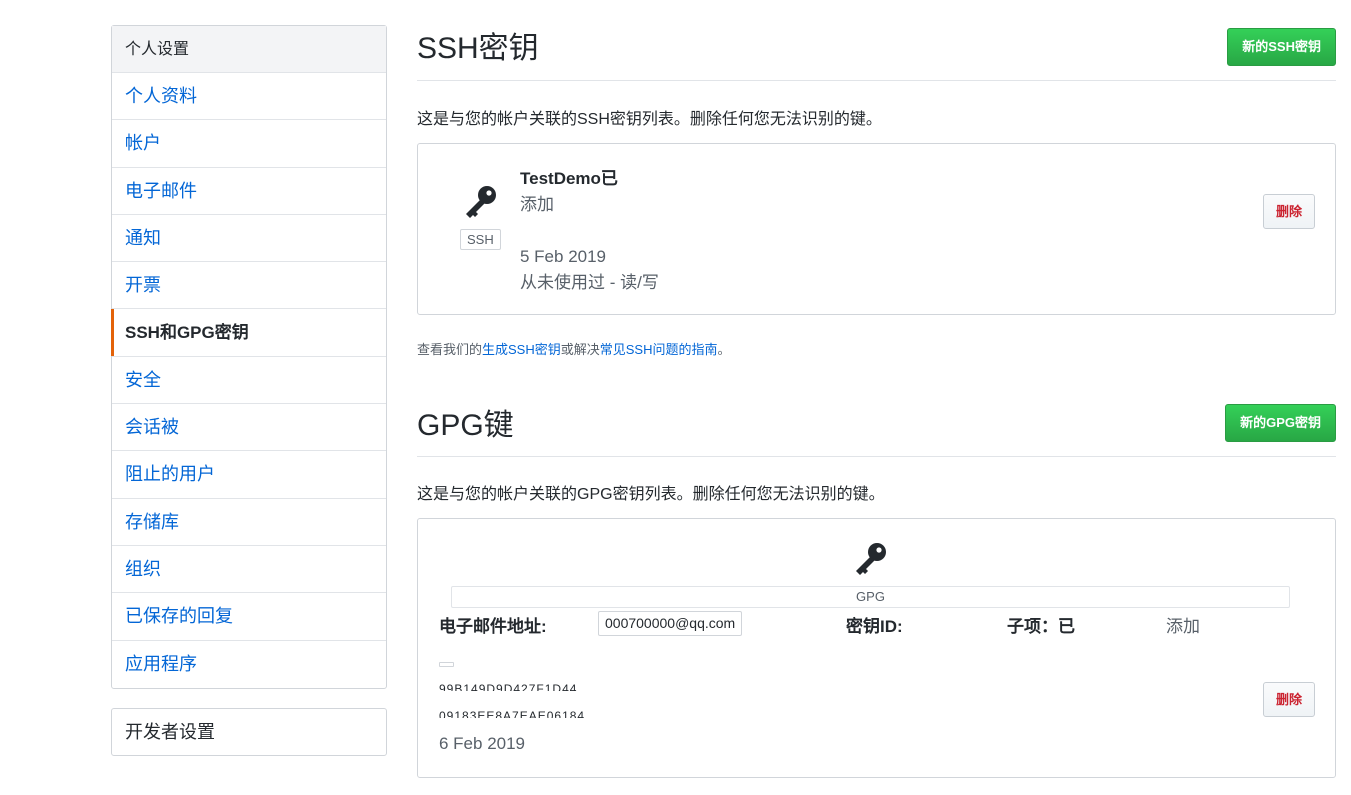  What do you see at coordinates (563, 256) in the screenshot?
I see `ssh-key-date: 5 Feb 2019` at bounding box center [563, 256].